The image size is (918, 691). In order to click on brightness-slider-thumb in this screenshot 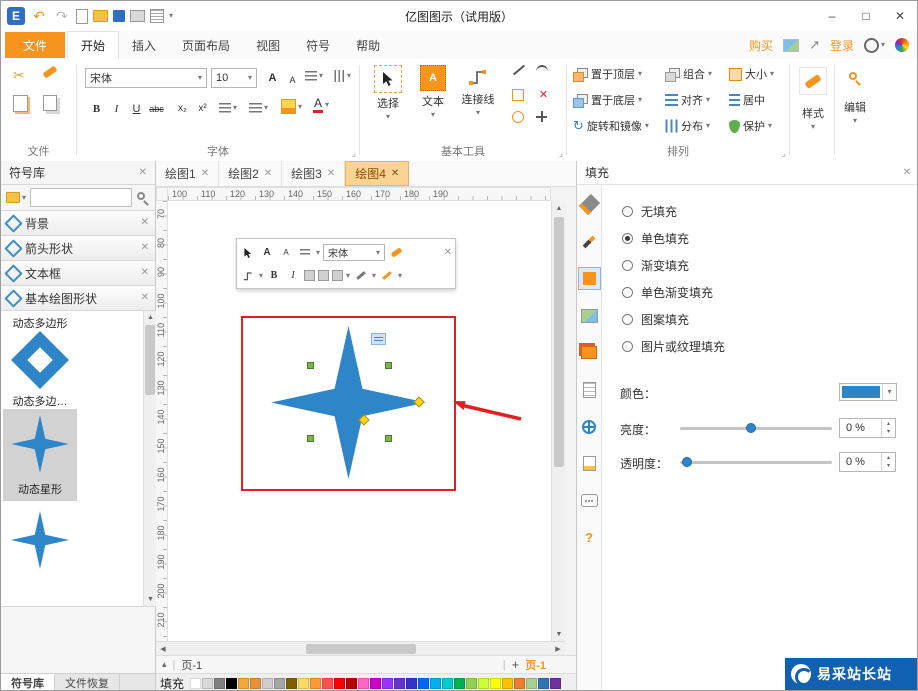, I will do `click(751, 428)`.